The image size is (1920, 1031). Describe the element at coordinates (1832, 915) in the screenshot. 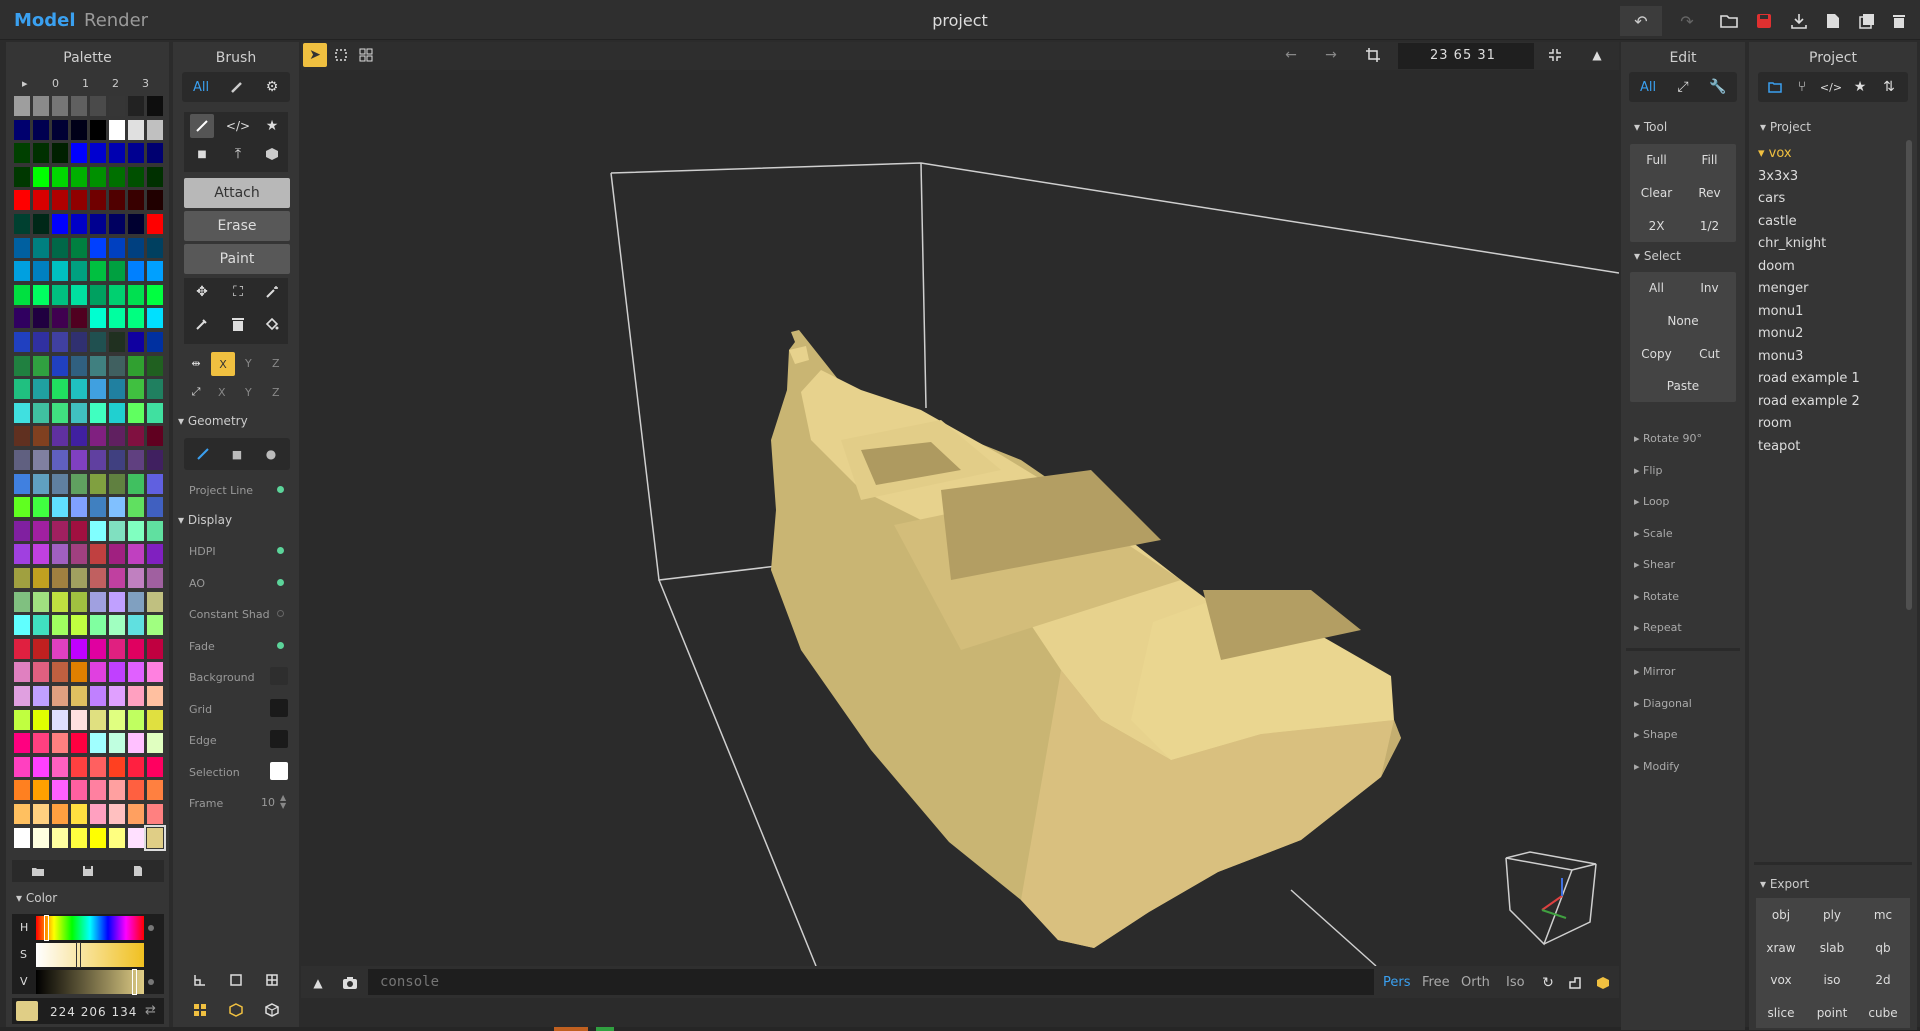

I see `export-button: ply` at that location.